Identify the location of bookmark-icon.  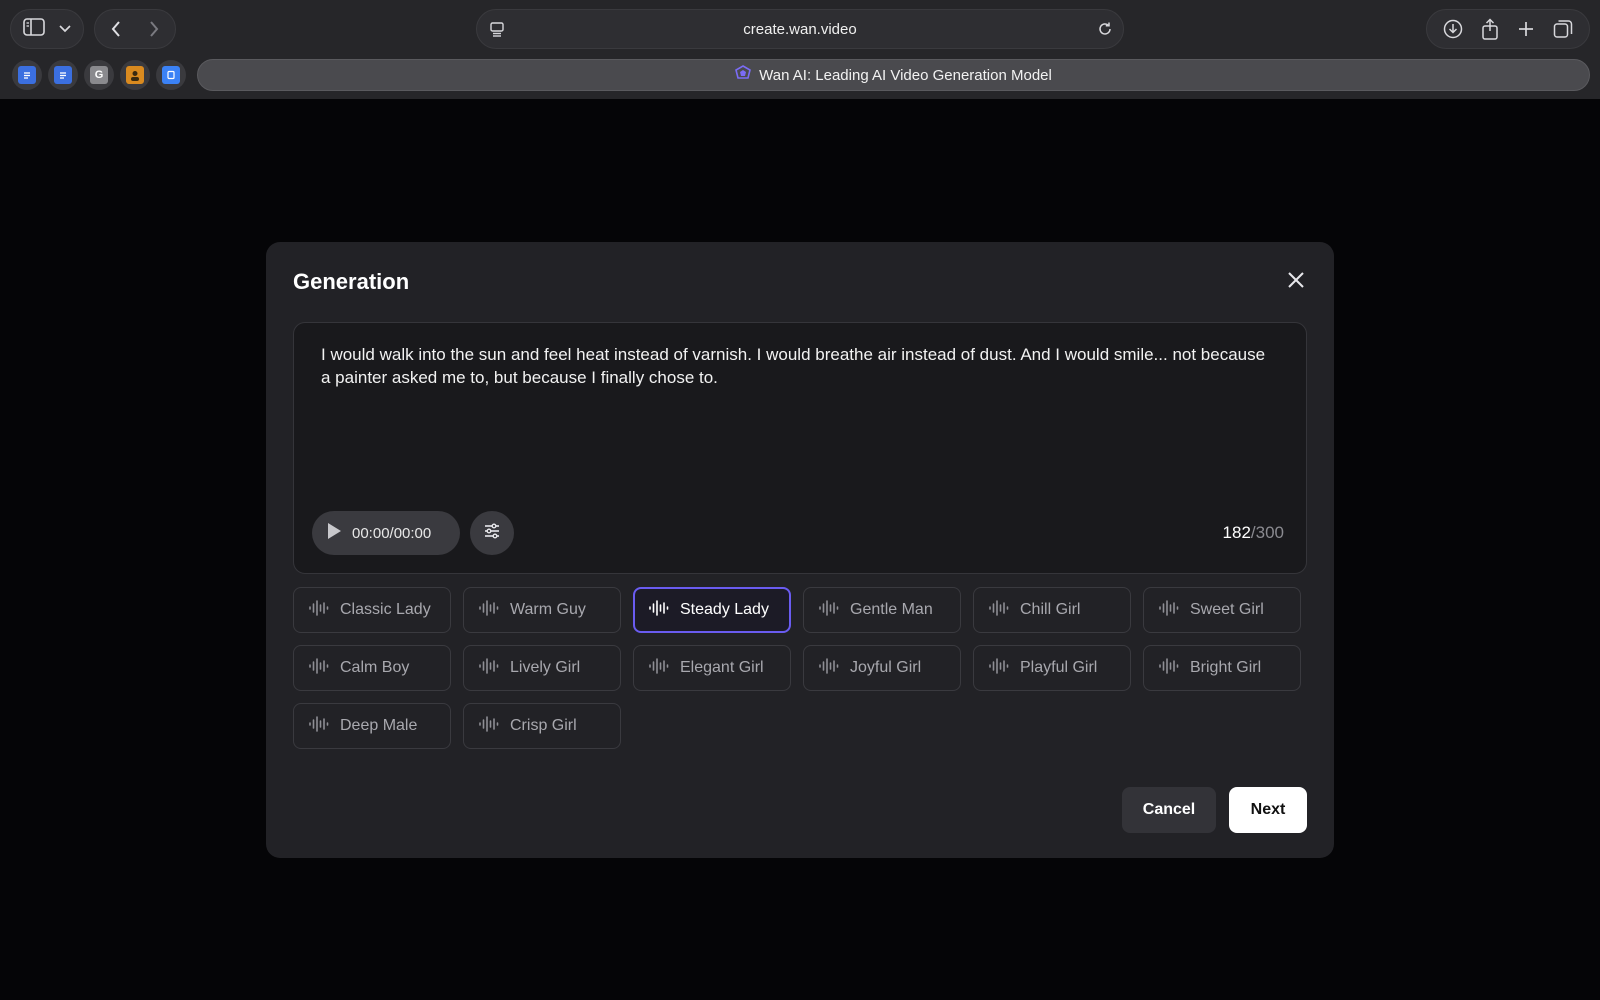
(171, 75).